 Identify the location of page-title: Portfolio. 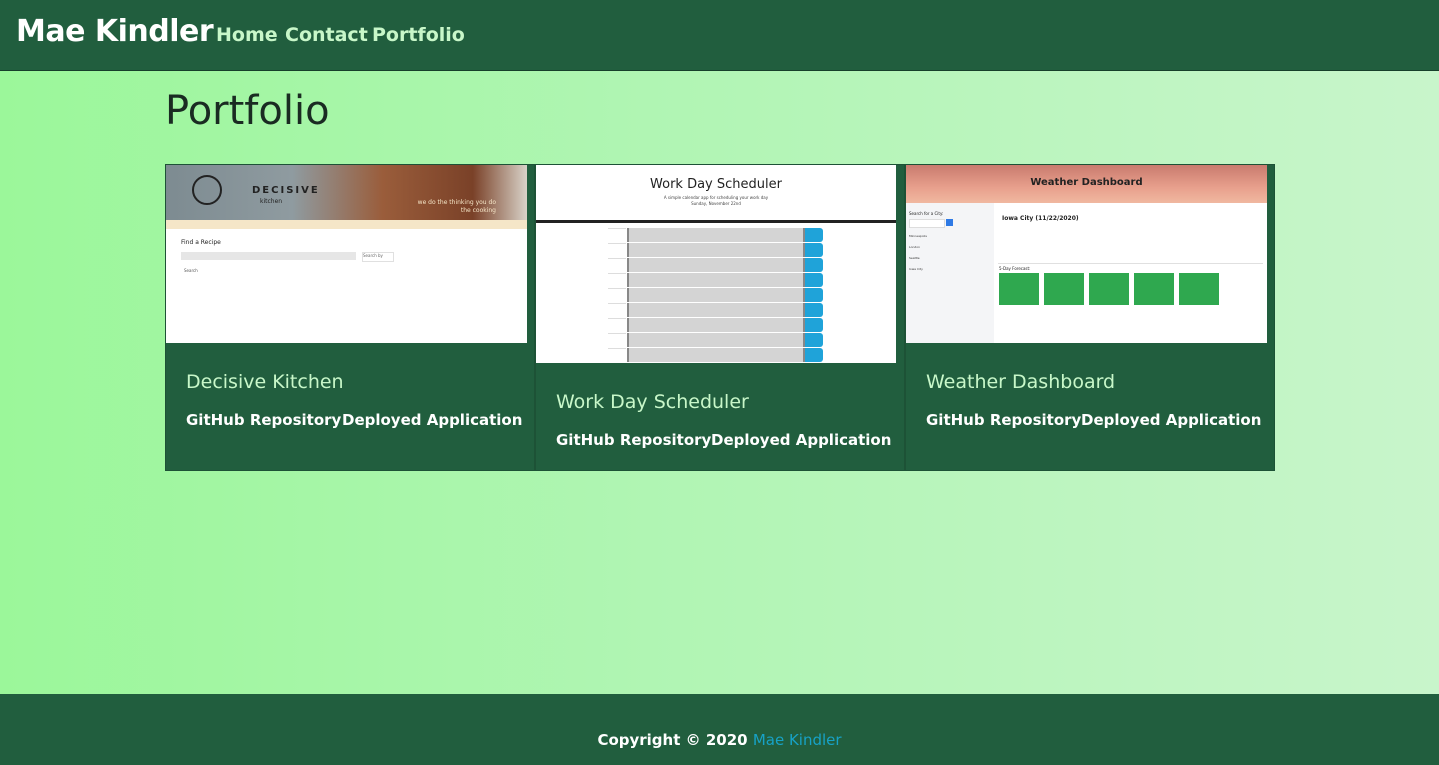
(247, 111).